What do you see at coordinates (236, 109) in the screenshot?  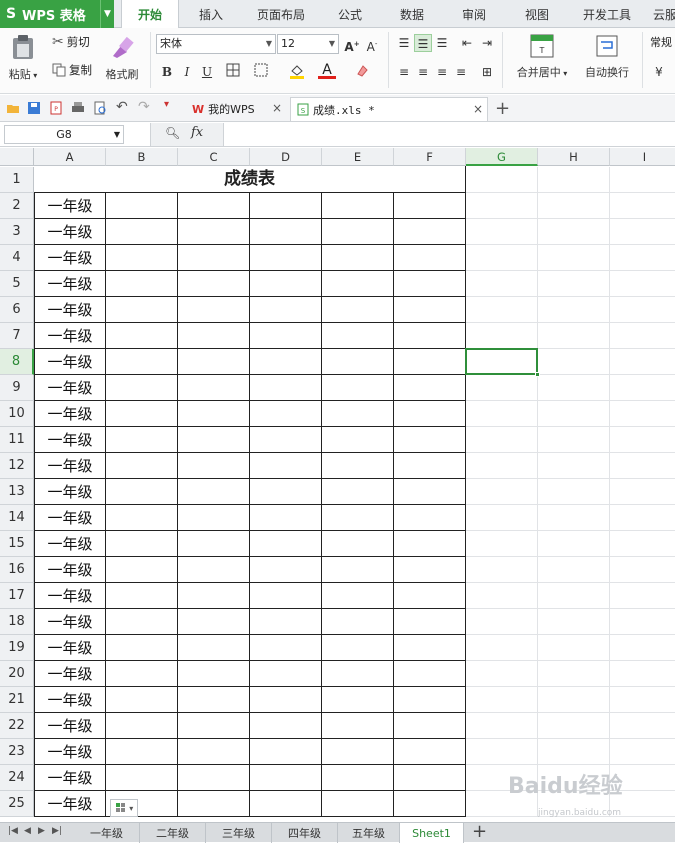 I see `doc-tab-my-wps: W 我的WPS ×` at bounding box center [236, 109].